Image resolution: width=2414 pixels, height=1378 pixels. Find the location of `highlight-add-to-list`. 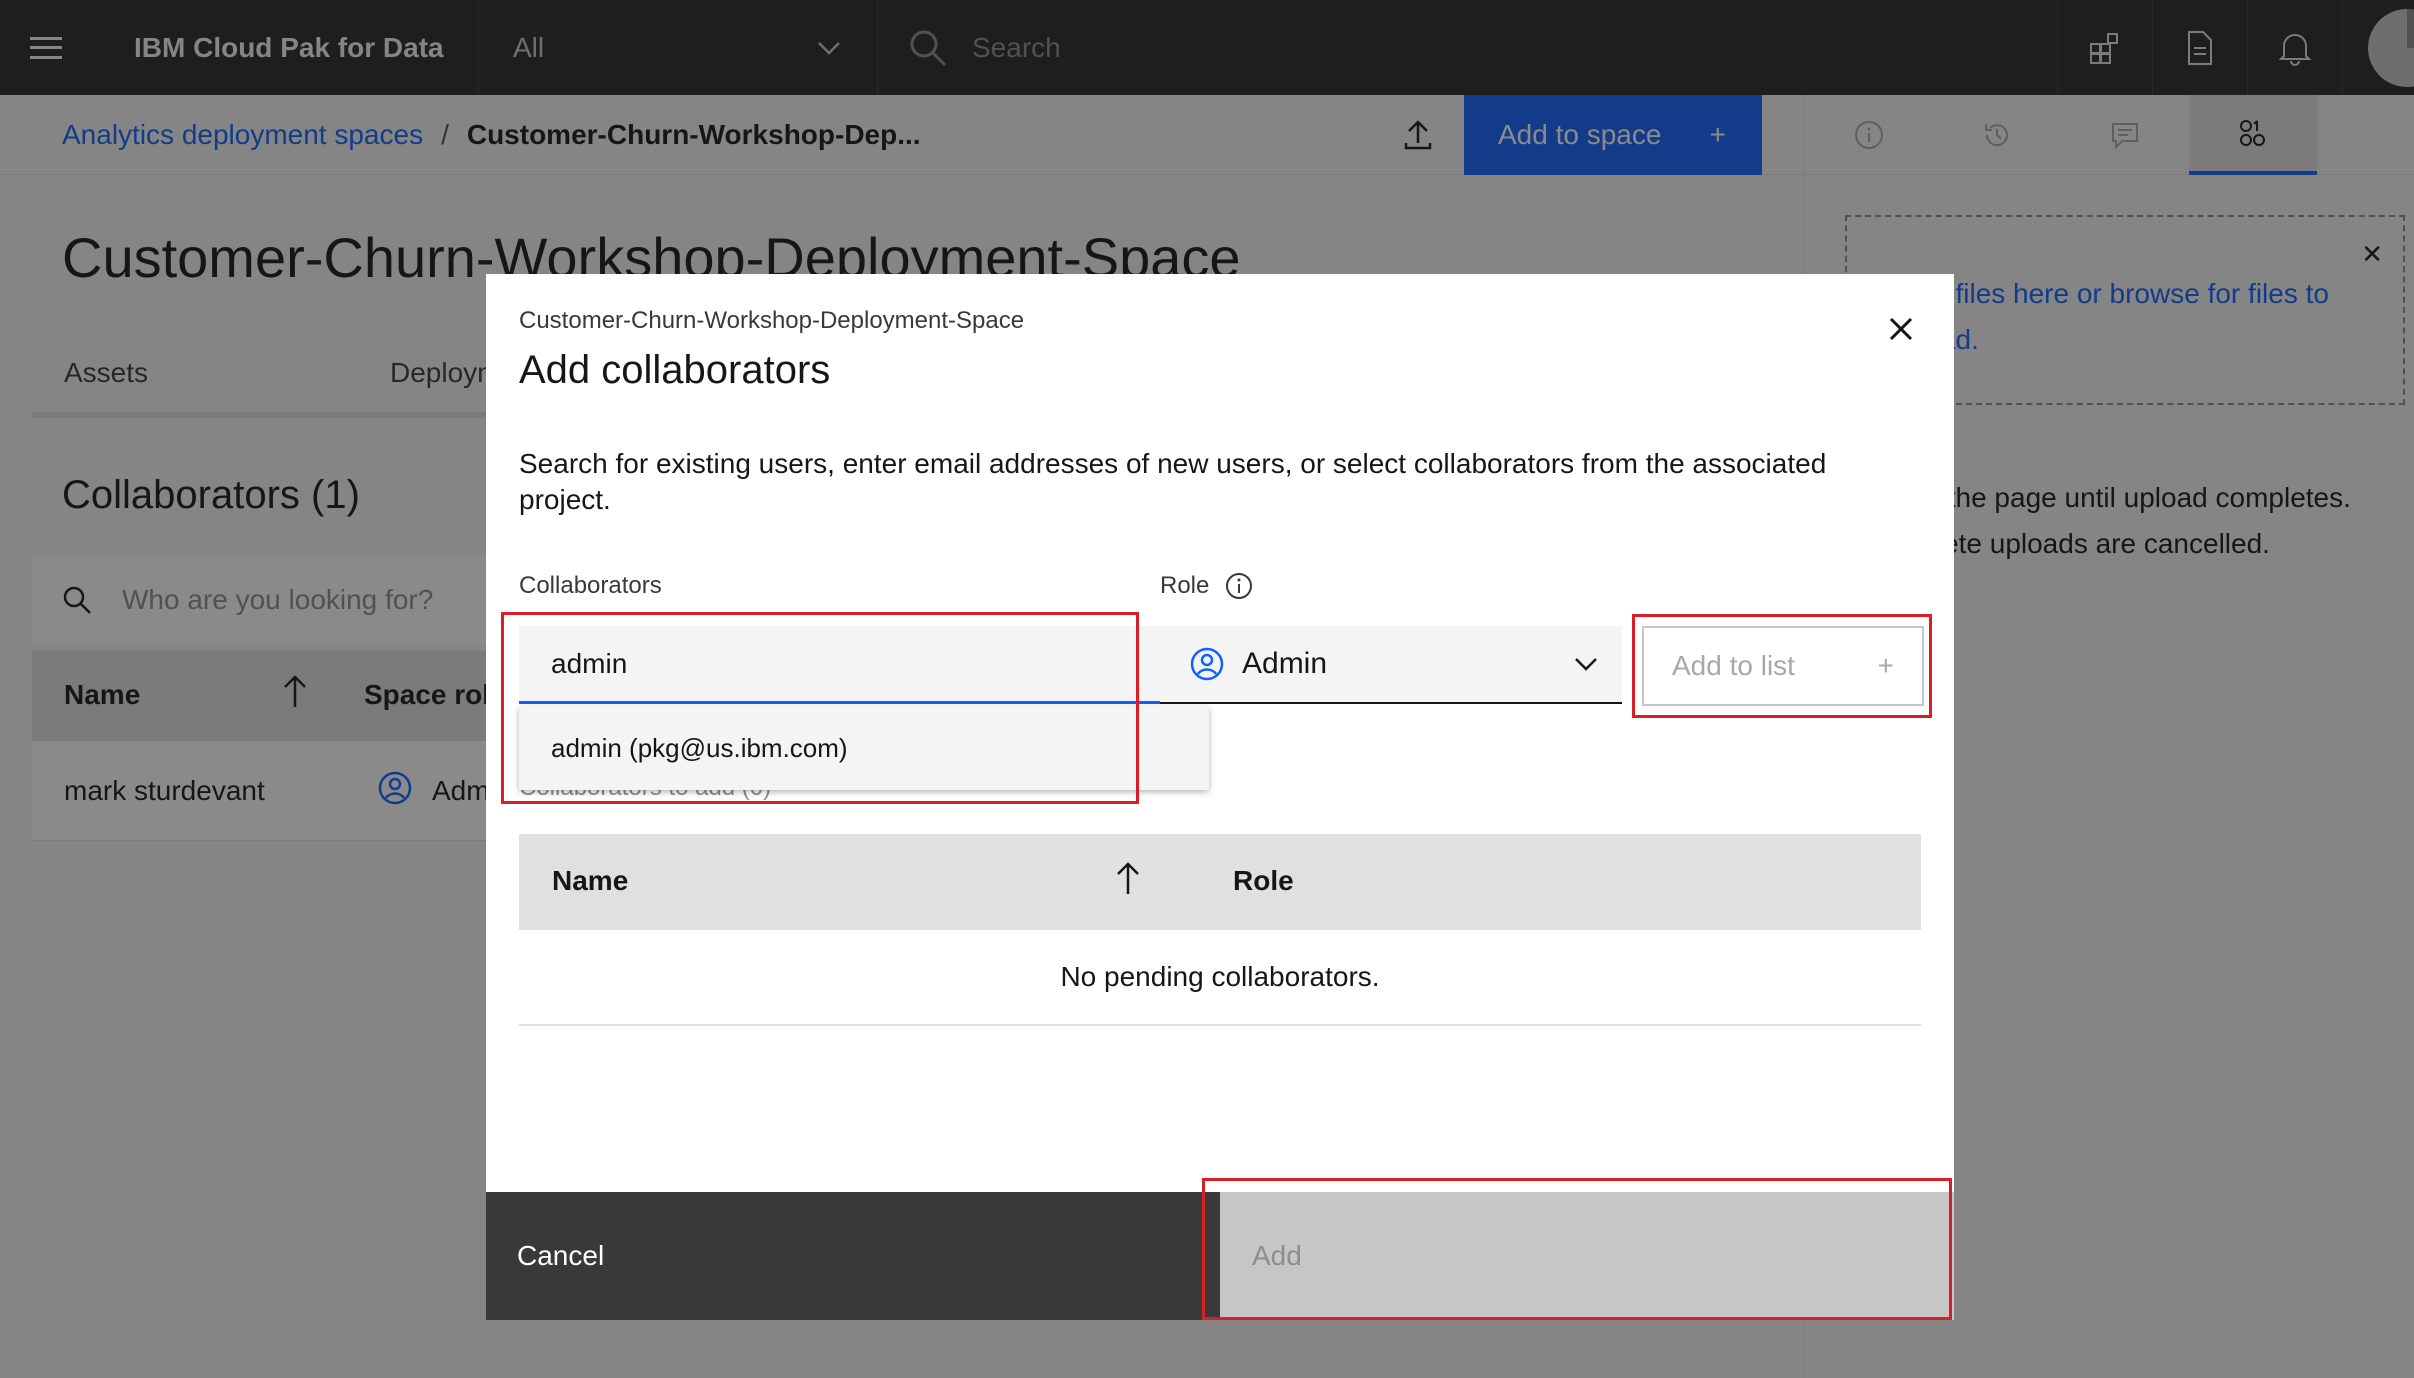

highlight-add-to-list is located at coordinates (1782, 666).